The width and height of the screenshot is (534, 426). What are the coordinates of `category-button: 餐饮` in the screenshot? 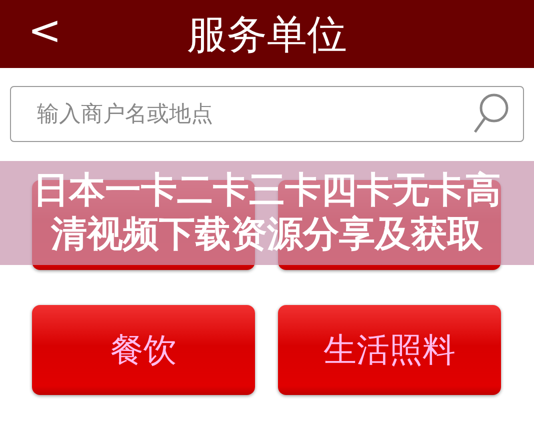 It's located at (143, 350).